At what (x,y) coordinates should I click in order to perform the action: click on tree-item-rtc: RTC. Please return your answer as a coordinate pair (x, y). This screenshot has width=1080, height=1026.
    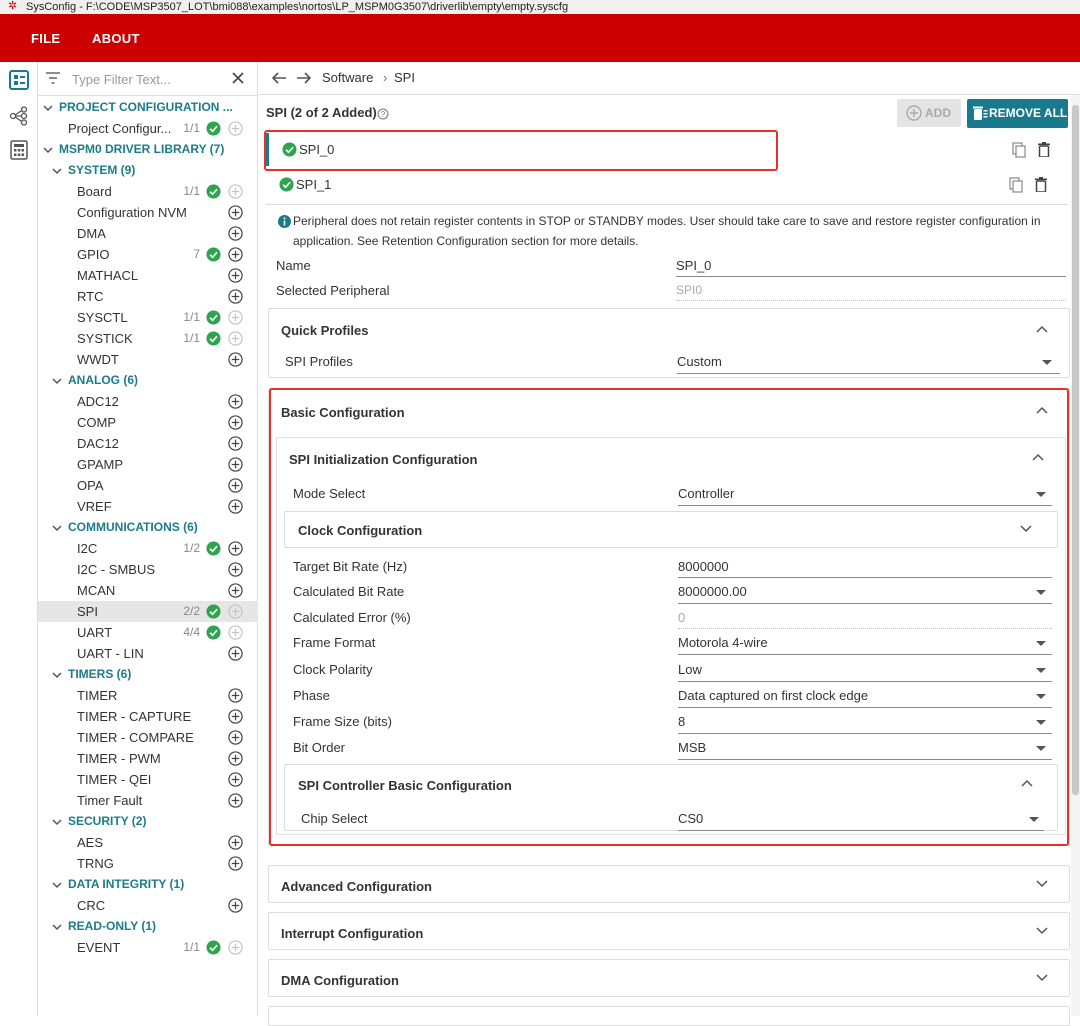
    Looking at the image, I should click on (148, 296).